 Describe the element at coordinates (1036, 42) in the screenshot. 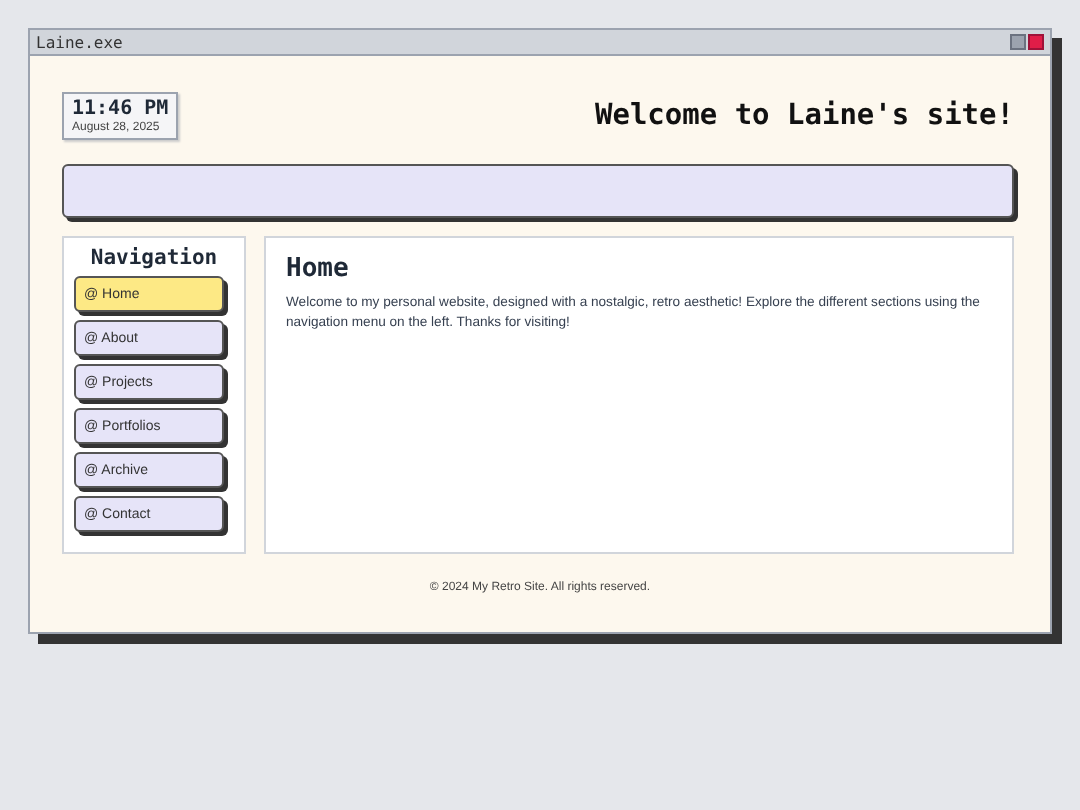

I see `close-button` at that location.